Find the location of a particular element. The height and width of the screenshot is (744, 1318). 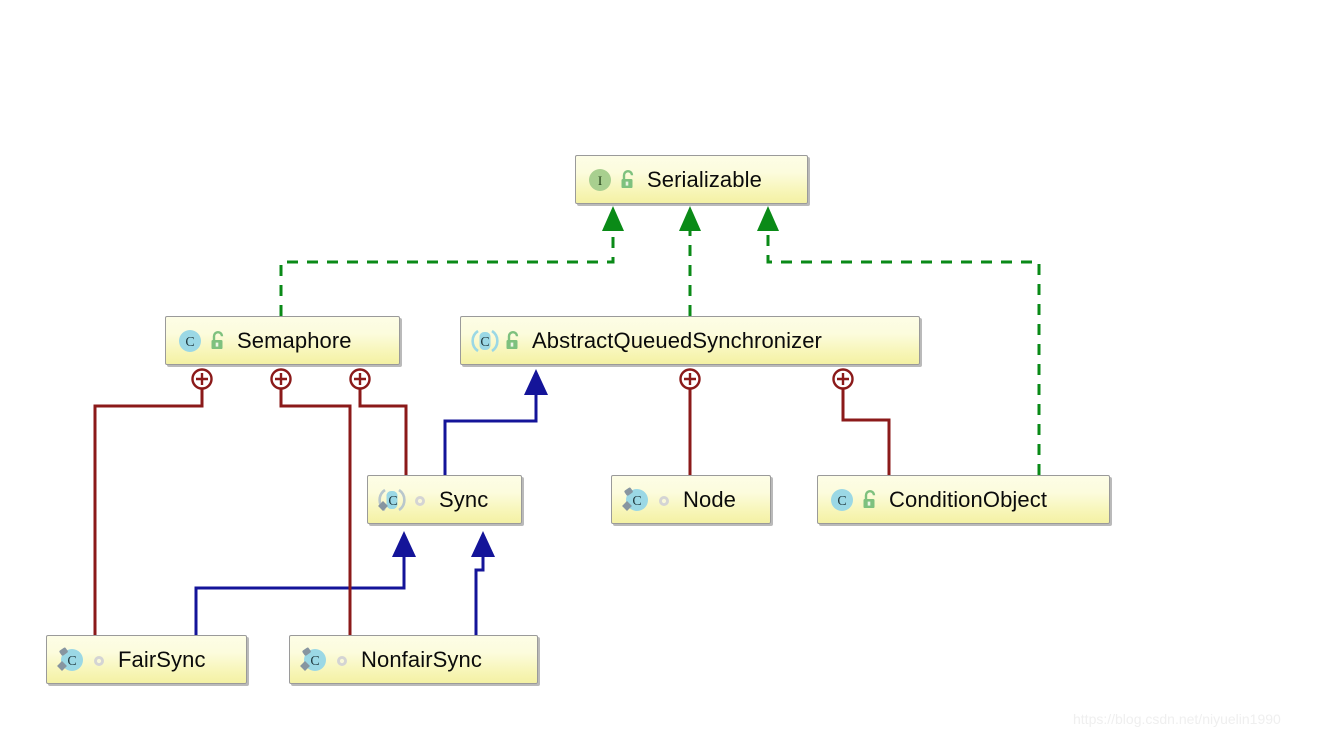

interface-icon: I is located at coordinates (600, 180).